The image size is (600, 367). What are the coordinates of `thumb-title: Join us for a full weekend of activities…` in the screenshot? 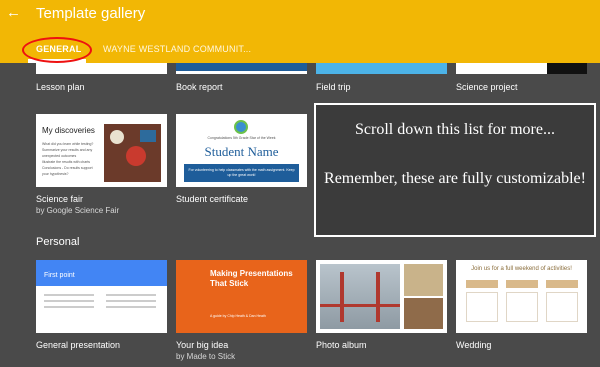 It's located at (521, 269).